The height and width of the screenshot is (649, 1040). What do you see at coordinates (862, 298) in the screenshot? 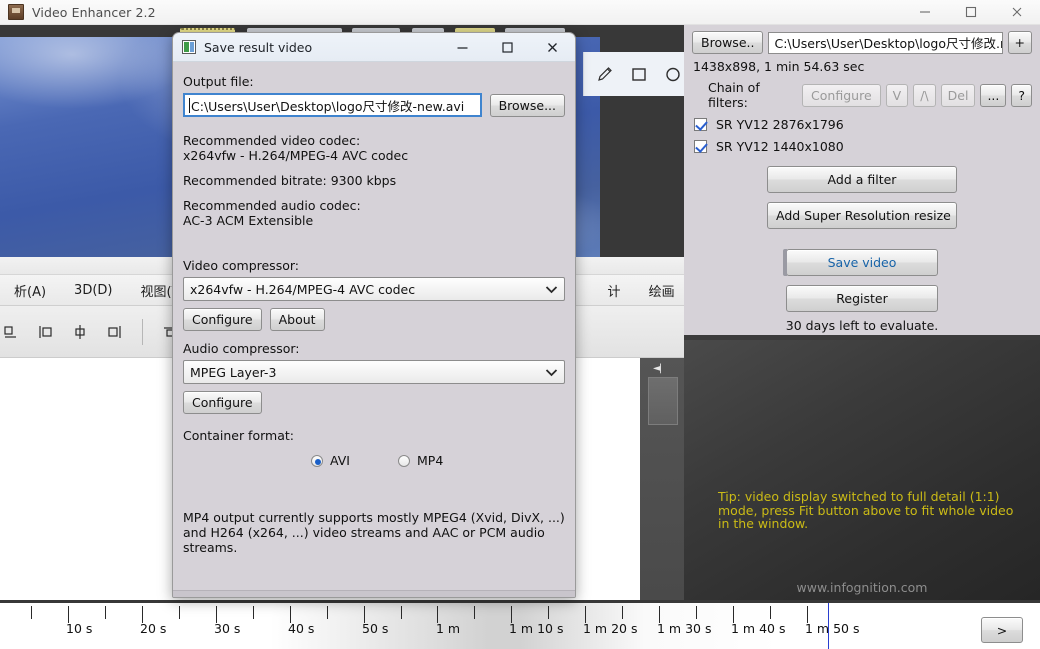
I see `register-button: Register` at bounding box center [862, 298].